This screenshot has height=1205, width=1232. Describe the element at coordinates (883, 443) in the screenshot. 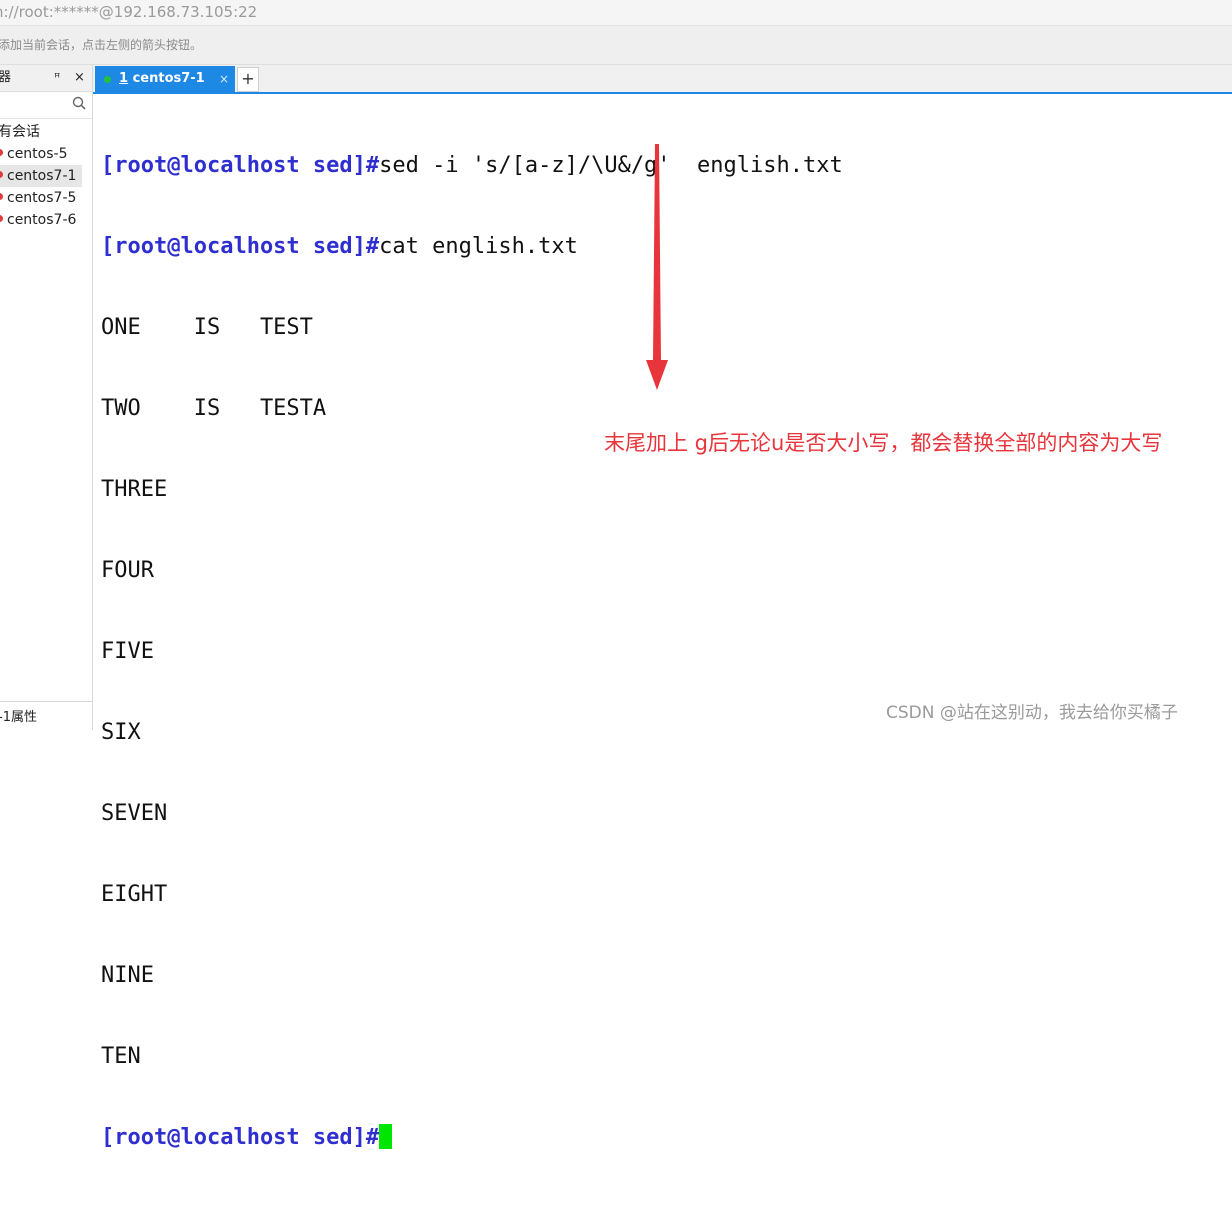

I see `annotation-note: 末尾加上 g后无论u是否大小写，都会替换全部的内容为大写` at that location.